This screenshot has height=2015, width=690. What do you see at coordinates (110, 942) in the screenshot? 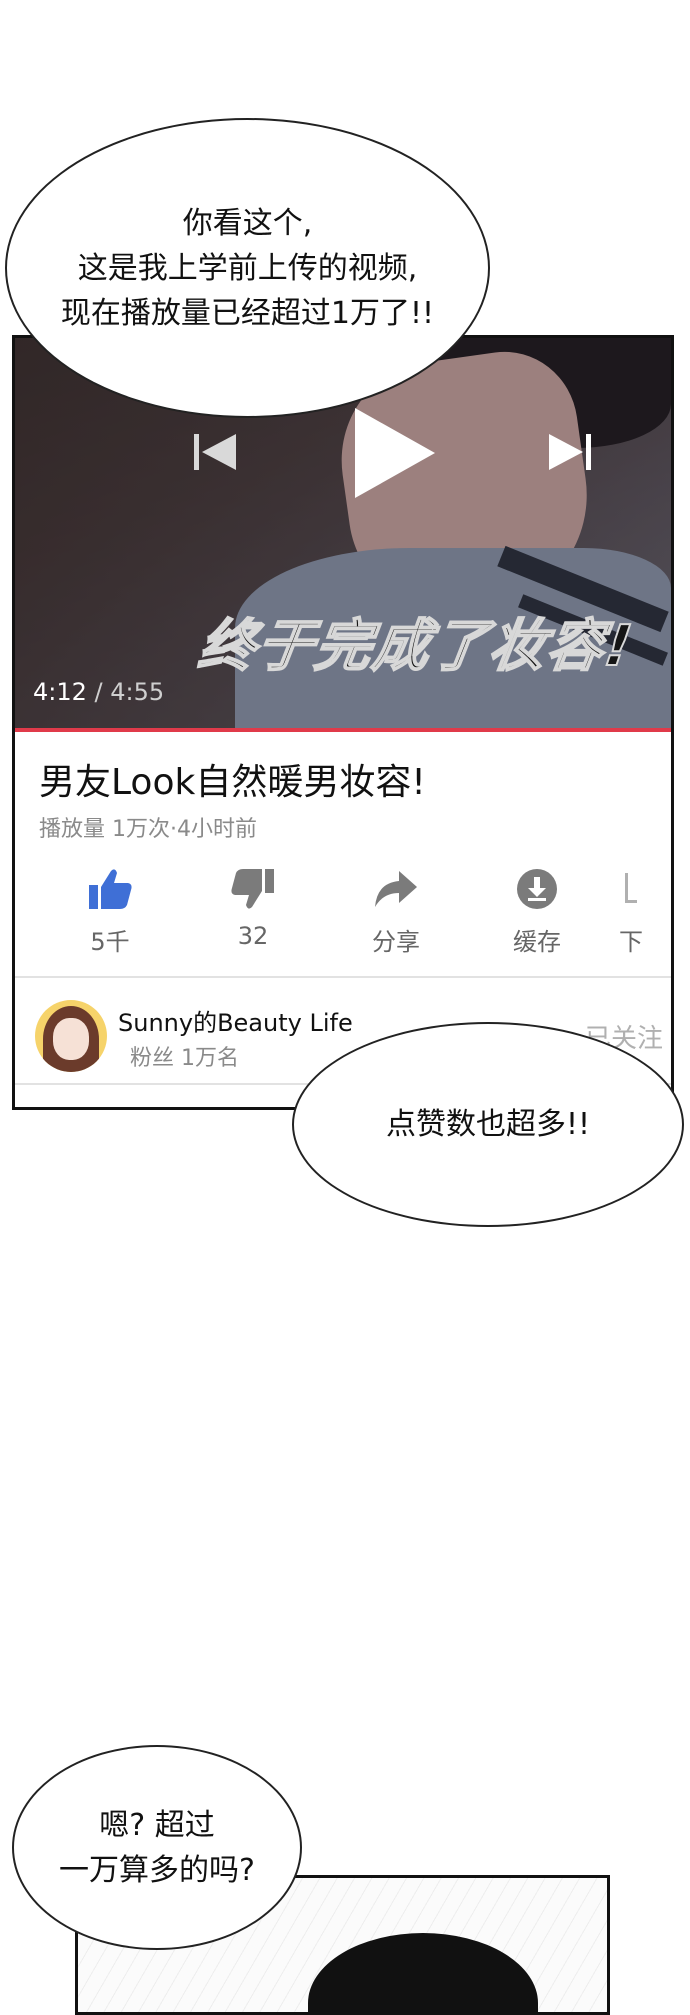
I see `like-count: 5千` at bounding box center [110, 942].